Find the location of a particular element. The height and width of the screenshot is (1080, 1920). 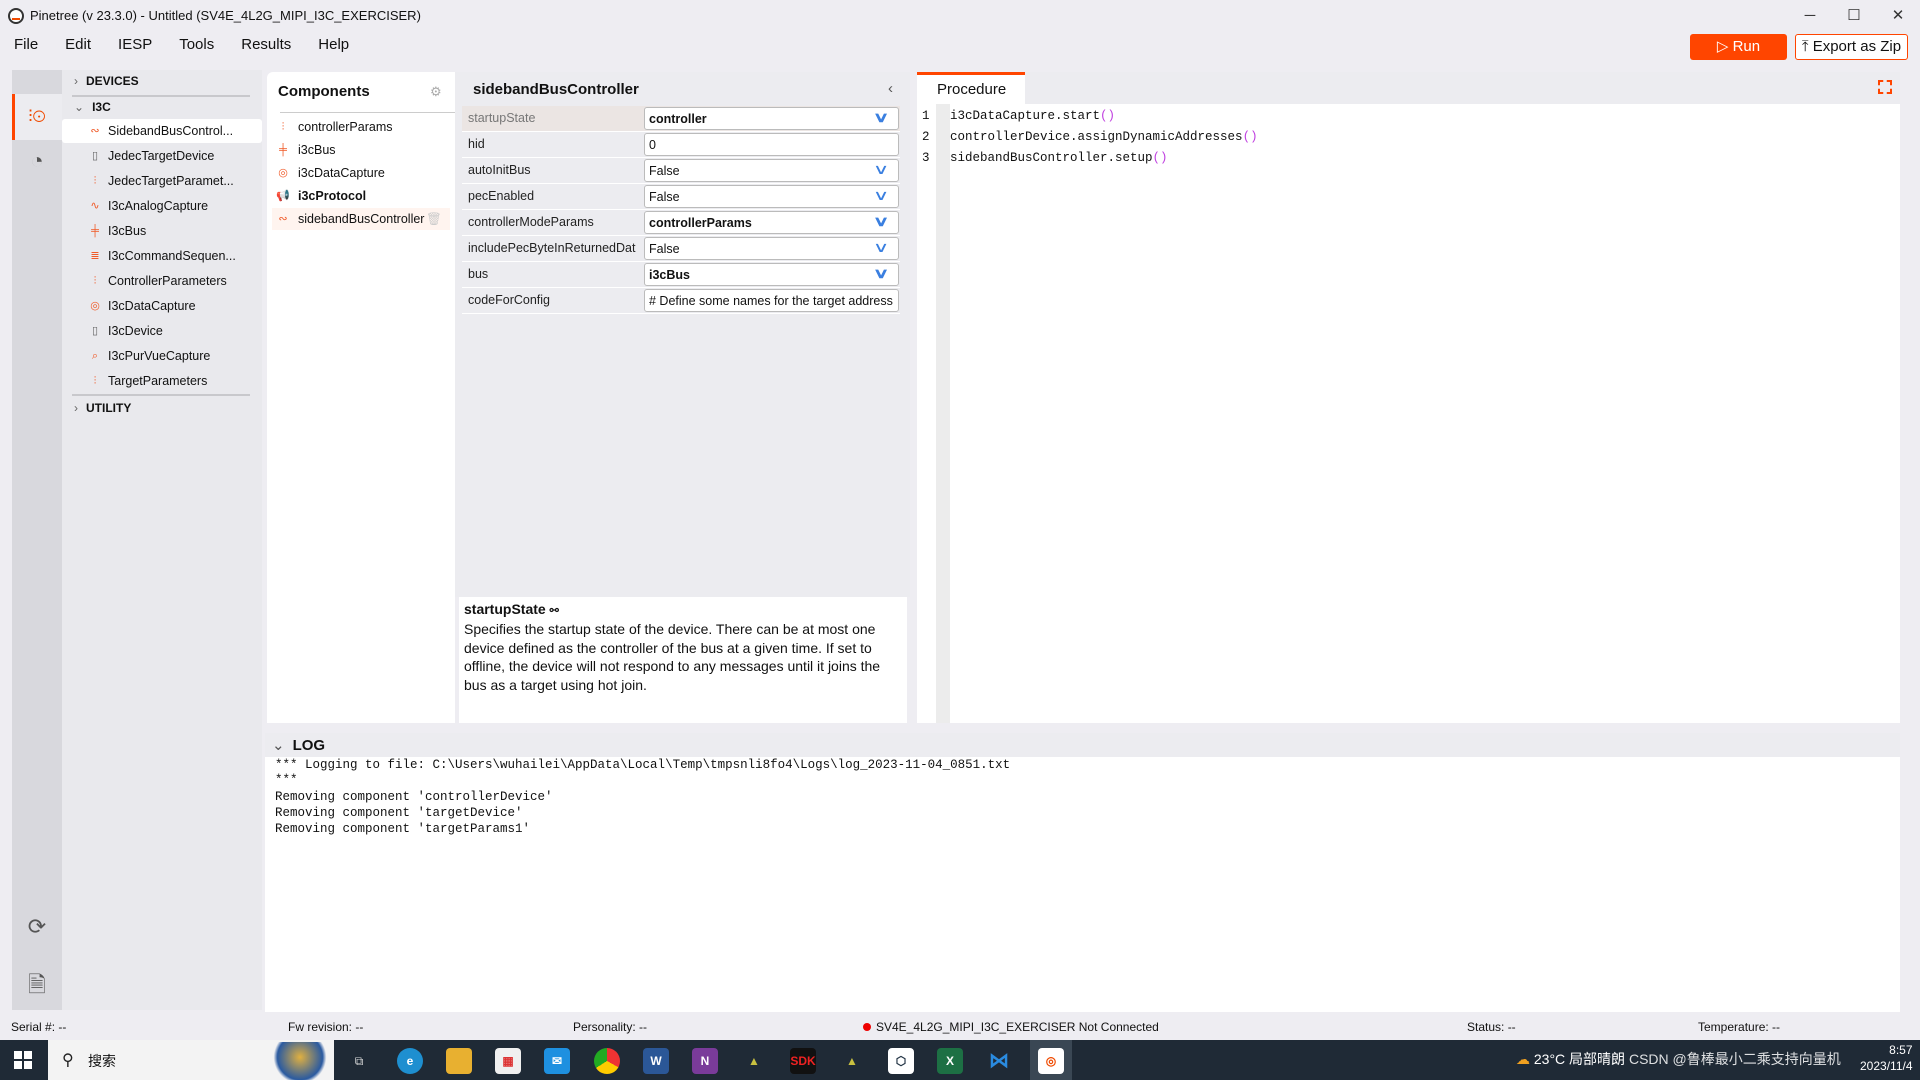

property-label: hid is located at coordinates (476, 144).